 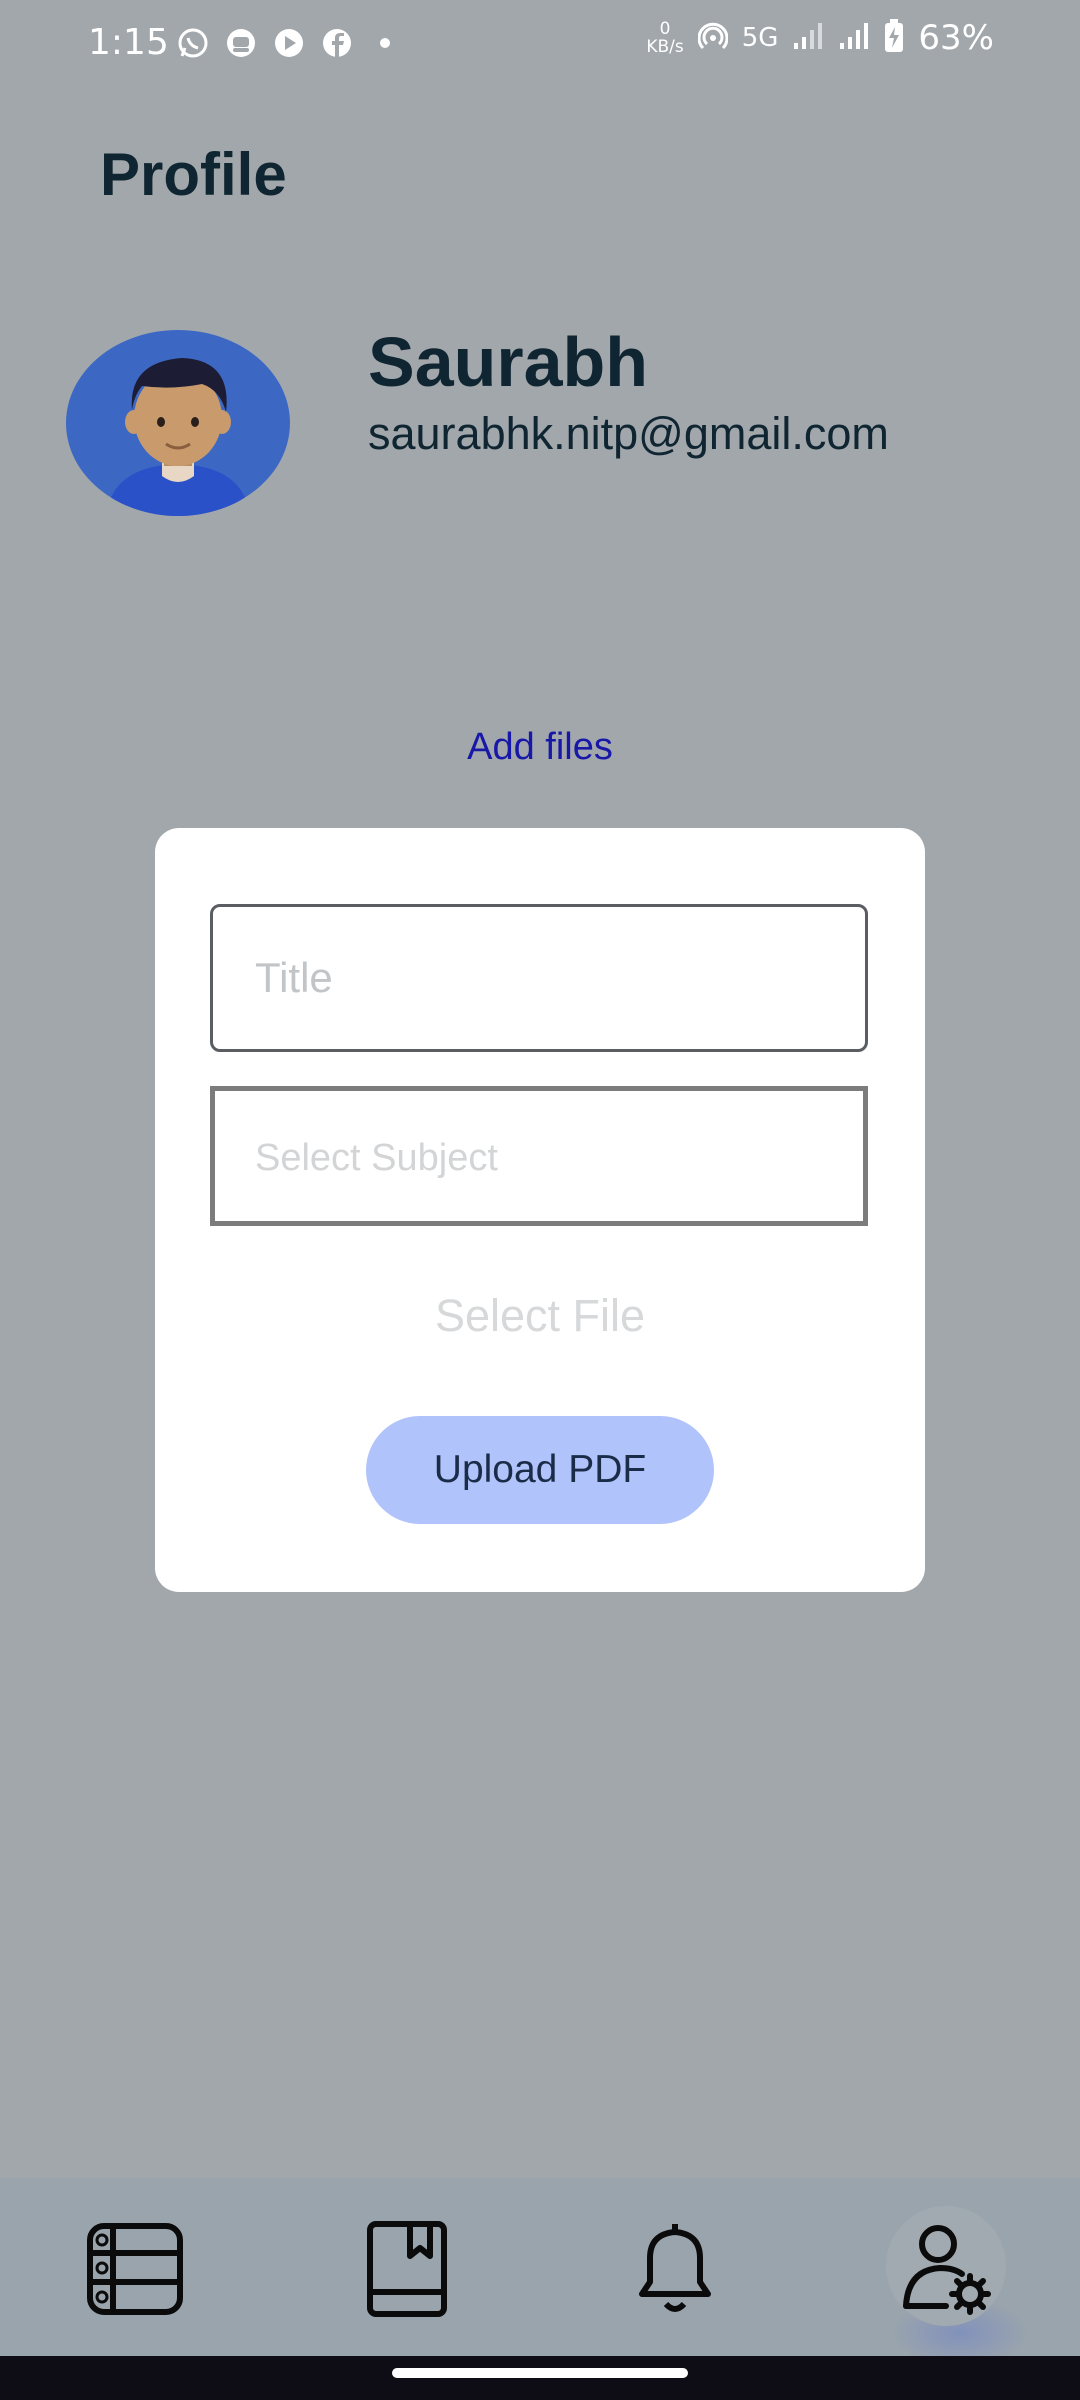 I want to click on network-type: 5G, so click(x=760, y=38).